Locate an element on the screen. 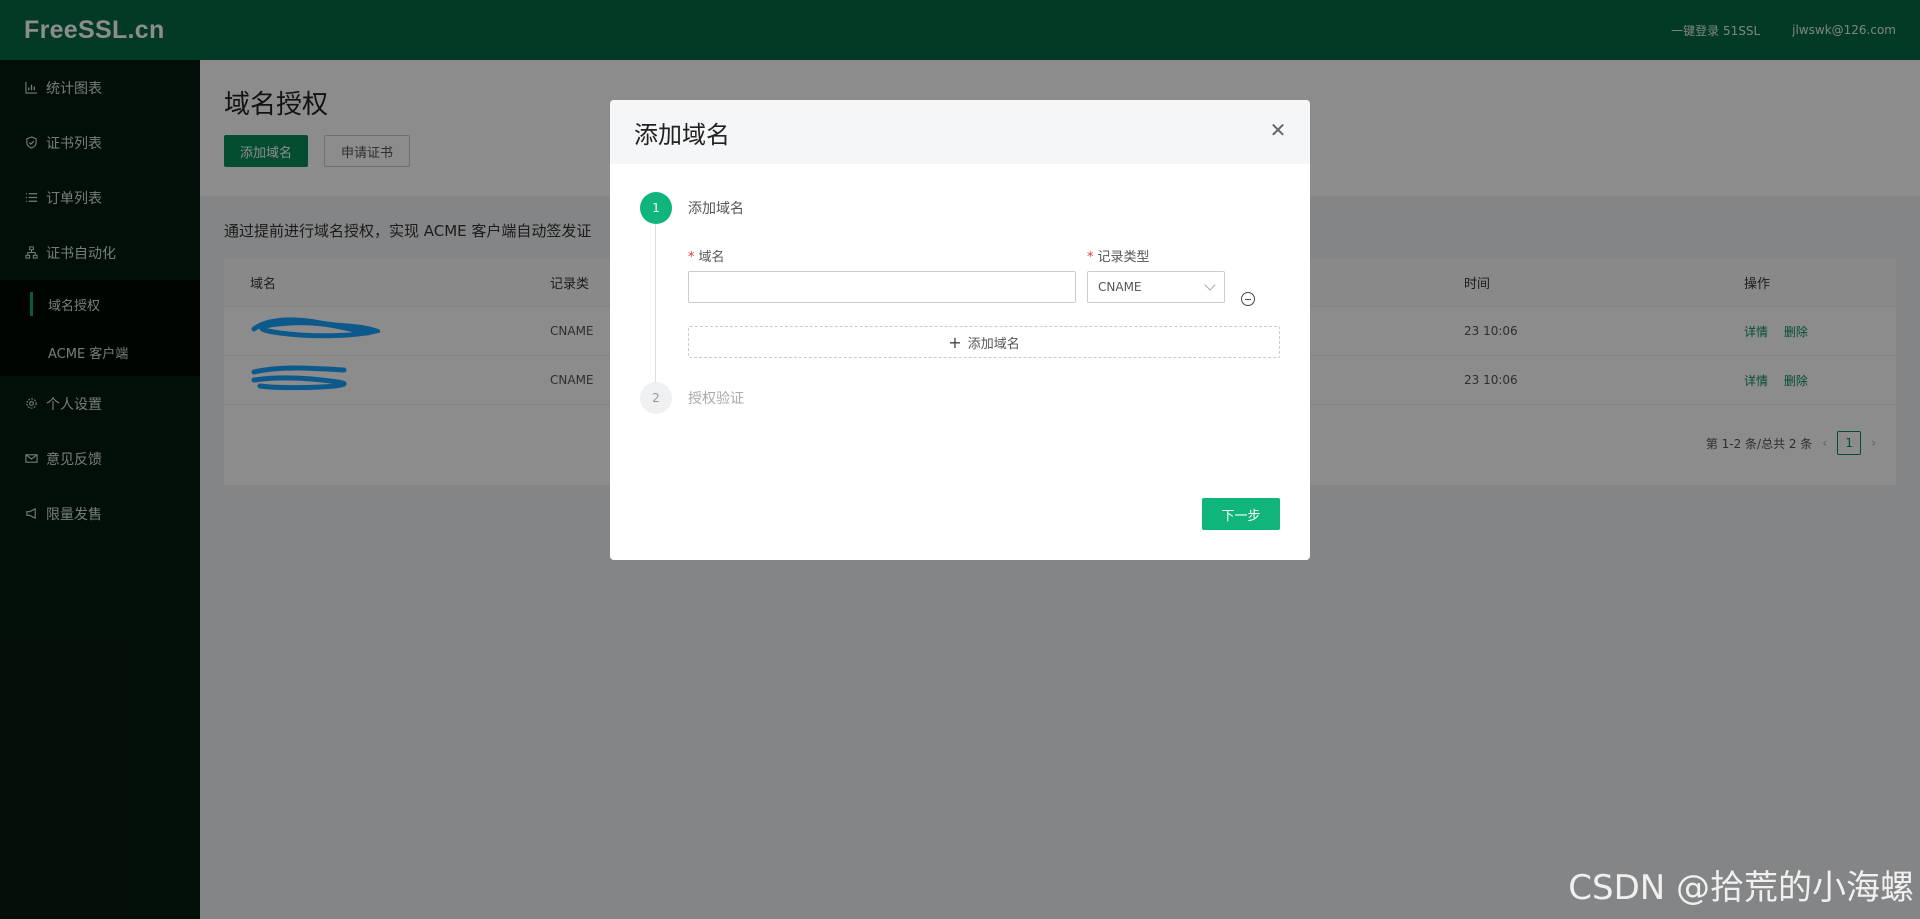 Image resolution: width=1920 pixels, height=919 pixels. domain-field-group: * 域名 is located at coordinates (882, 274).